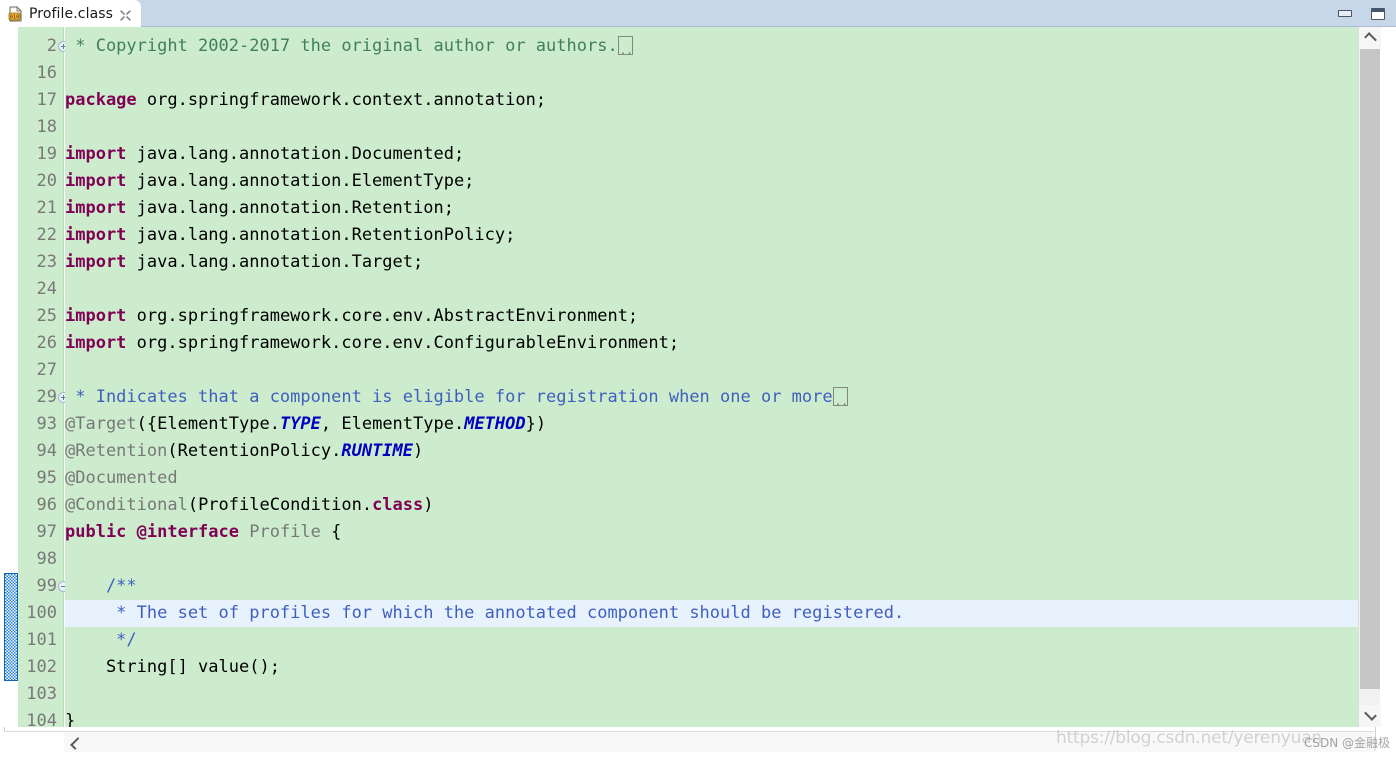 This screenshot has width=1396, height=761. What do you see at coordinates (711, 640) in the screenshot?
I see `code-line: */` at bounding box center [711, 640].